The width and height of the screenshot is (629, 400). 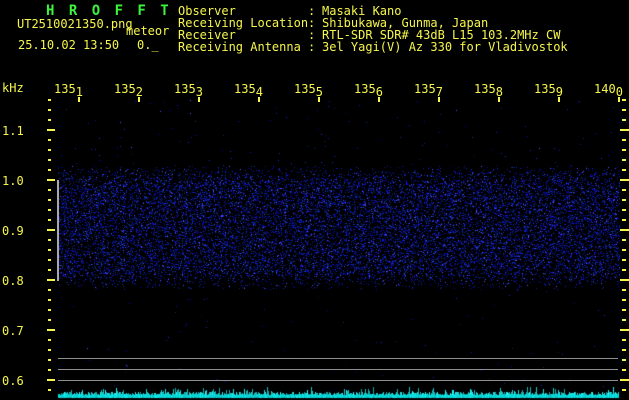 I want to click on y-axis-tick-label: 1.0, so click(x=13, y=181).